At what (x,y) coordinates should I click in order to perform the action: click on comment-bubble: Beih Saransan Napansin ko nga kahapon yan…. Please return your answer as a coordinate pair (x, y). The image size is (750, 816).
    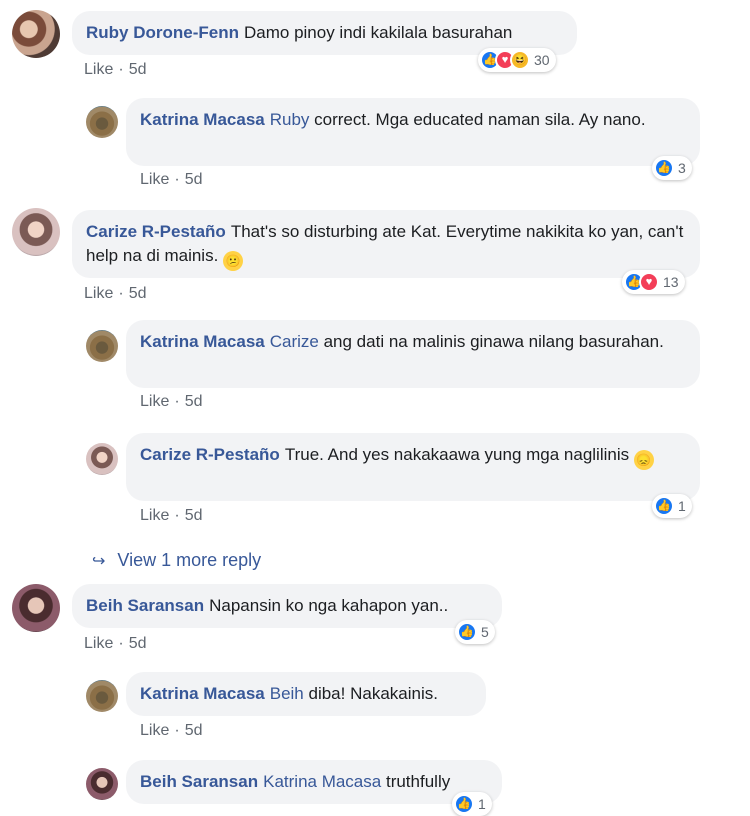
    Looking at the image, I should click on (287, 606).